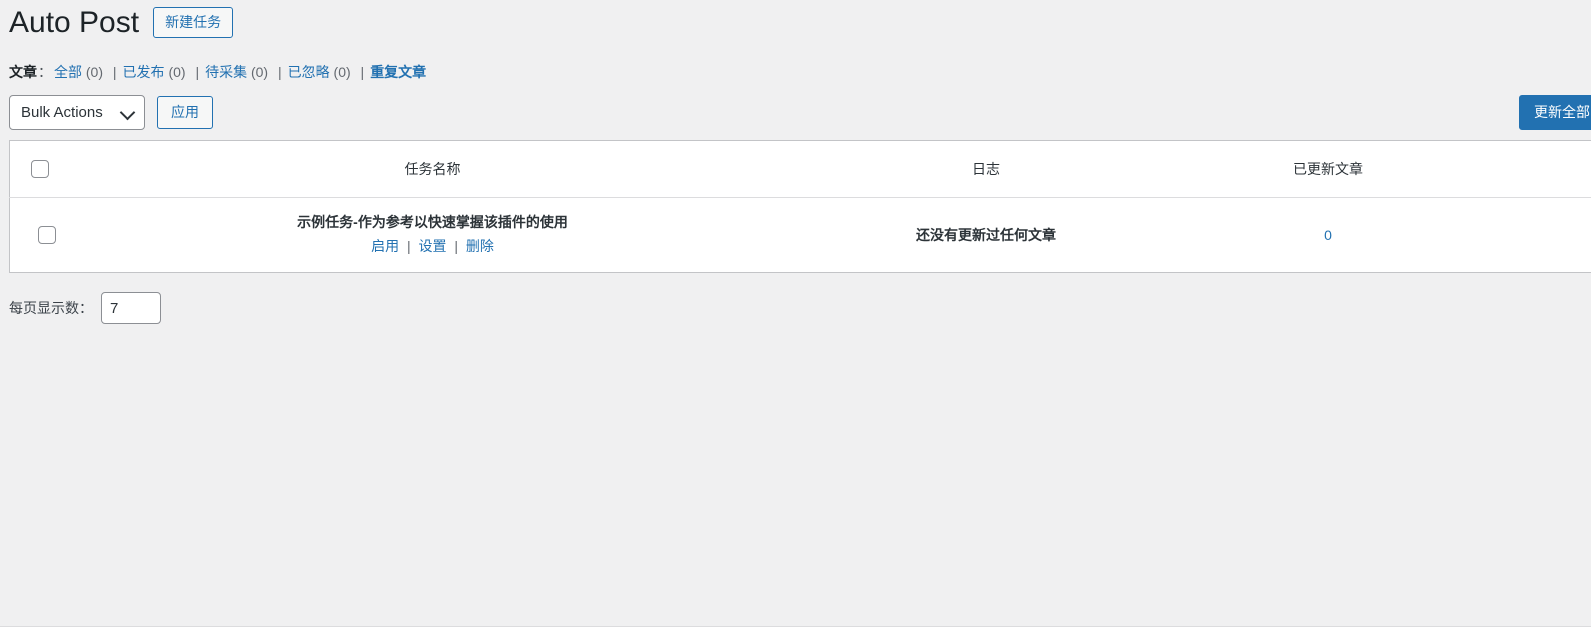  I want to click on select-all-wrap, so click(39, 169).